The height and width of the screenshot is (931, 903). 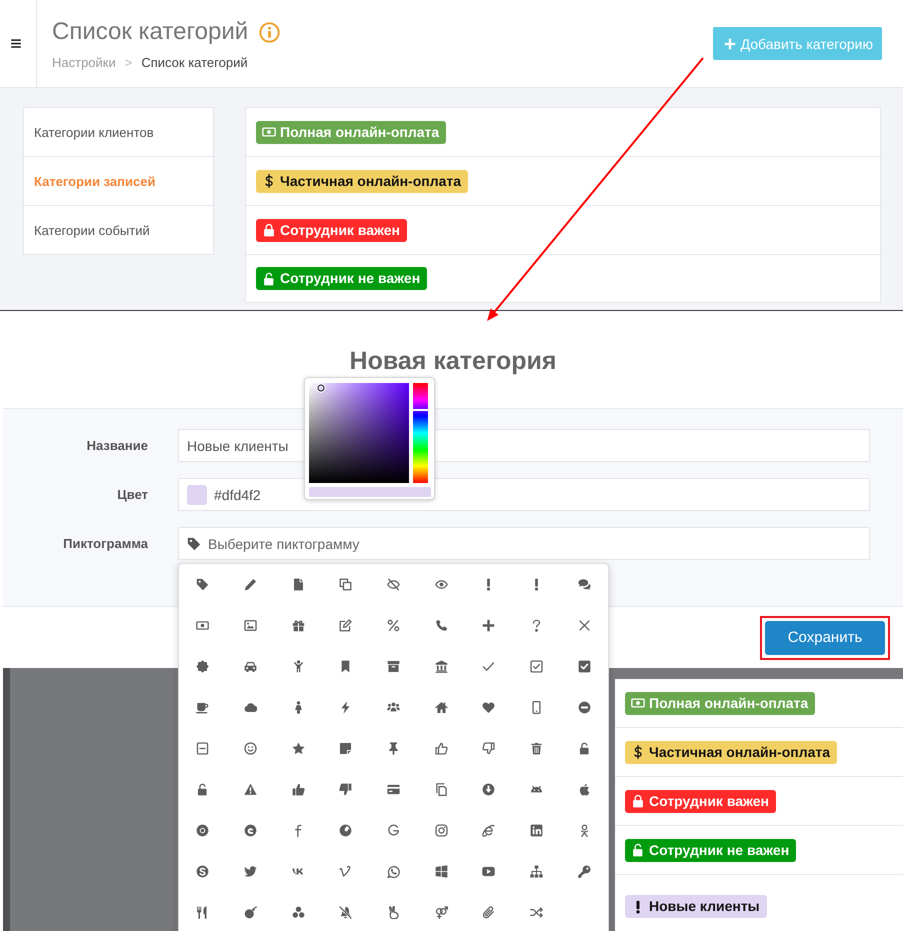 I want to click on star-icon, so click(x=298, y=748).